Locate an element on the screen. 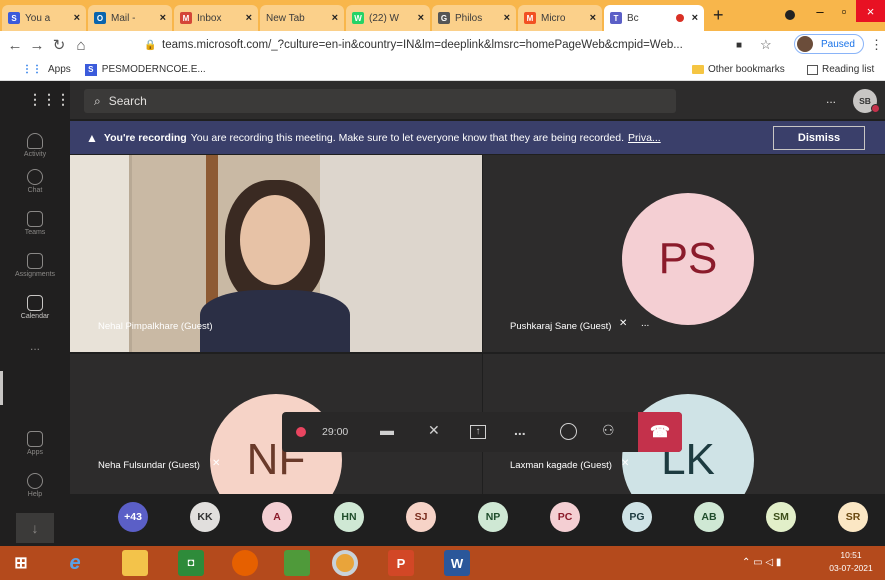 The height and width of the screenshot is (580, 885). tab-favicon-icon: W is located at coordinates (358, 18).